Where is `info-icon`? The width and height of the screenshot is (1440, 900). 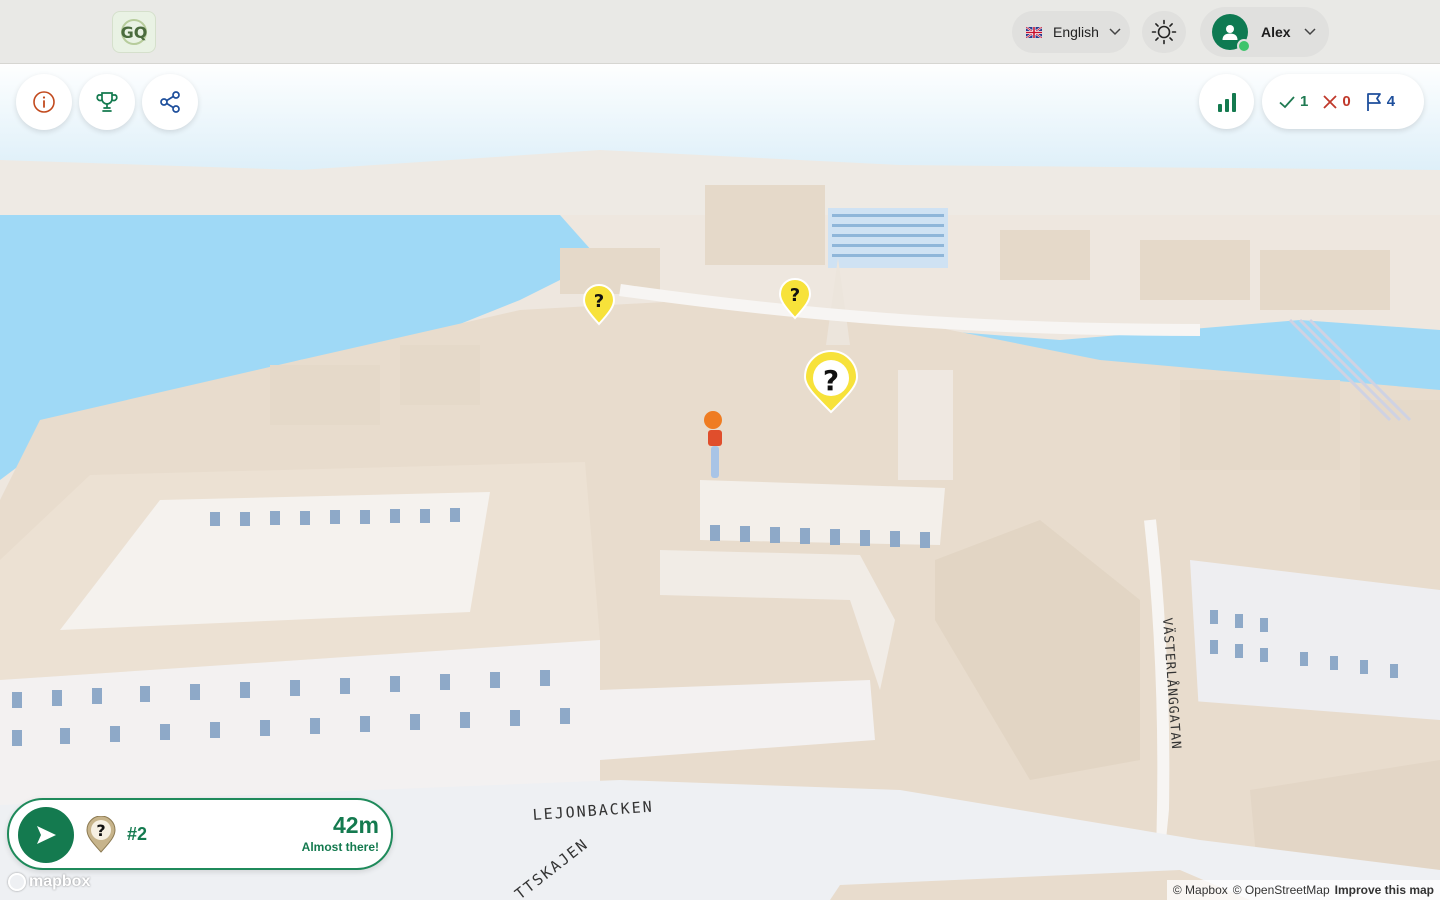
info-icon is located at coordinates (44, 102).